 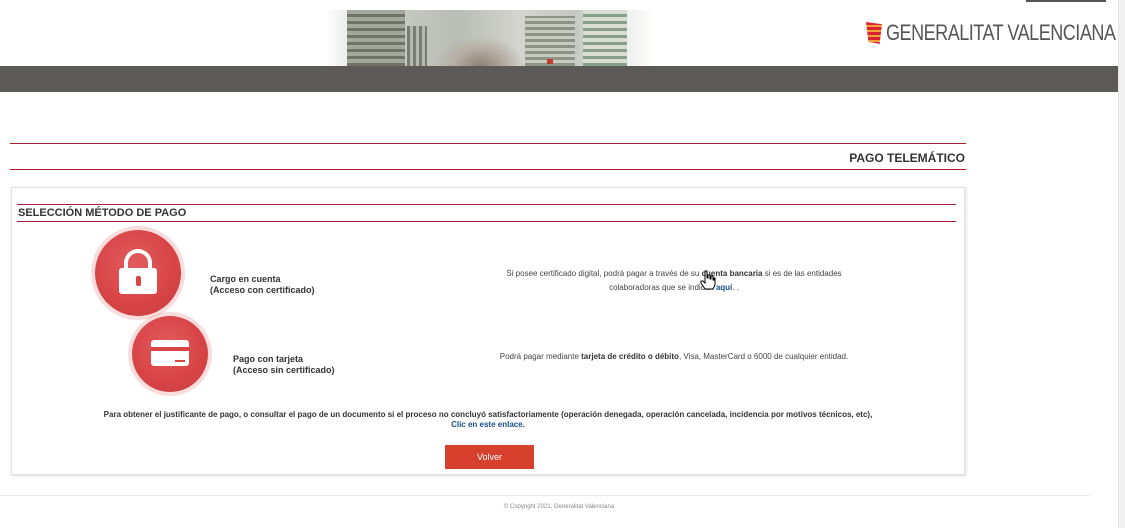 What do you see at coordinates (245, 279) in the screenshot?
I see `account-charge-label: Cargo en cuenta` at bounding box center [245, 279].